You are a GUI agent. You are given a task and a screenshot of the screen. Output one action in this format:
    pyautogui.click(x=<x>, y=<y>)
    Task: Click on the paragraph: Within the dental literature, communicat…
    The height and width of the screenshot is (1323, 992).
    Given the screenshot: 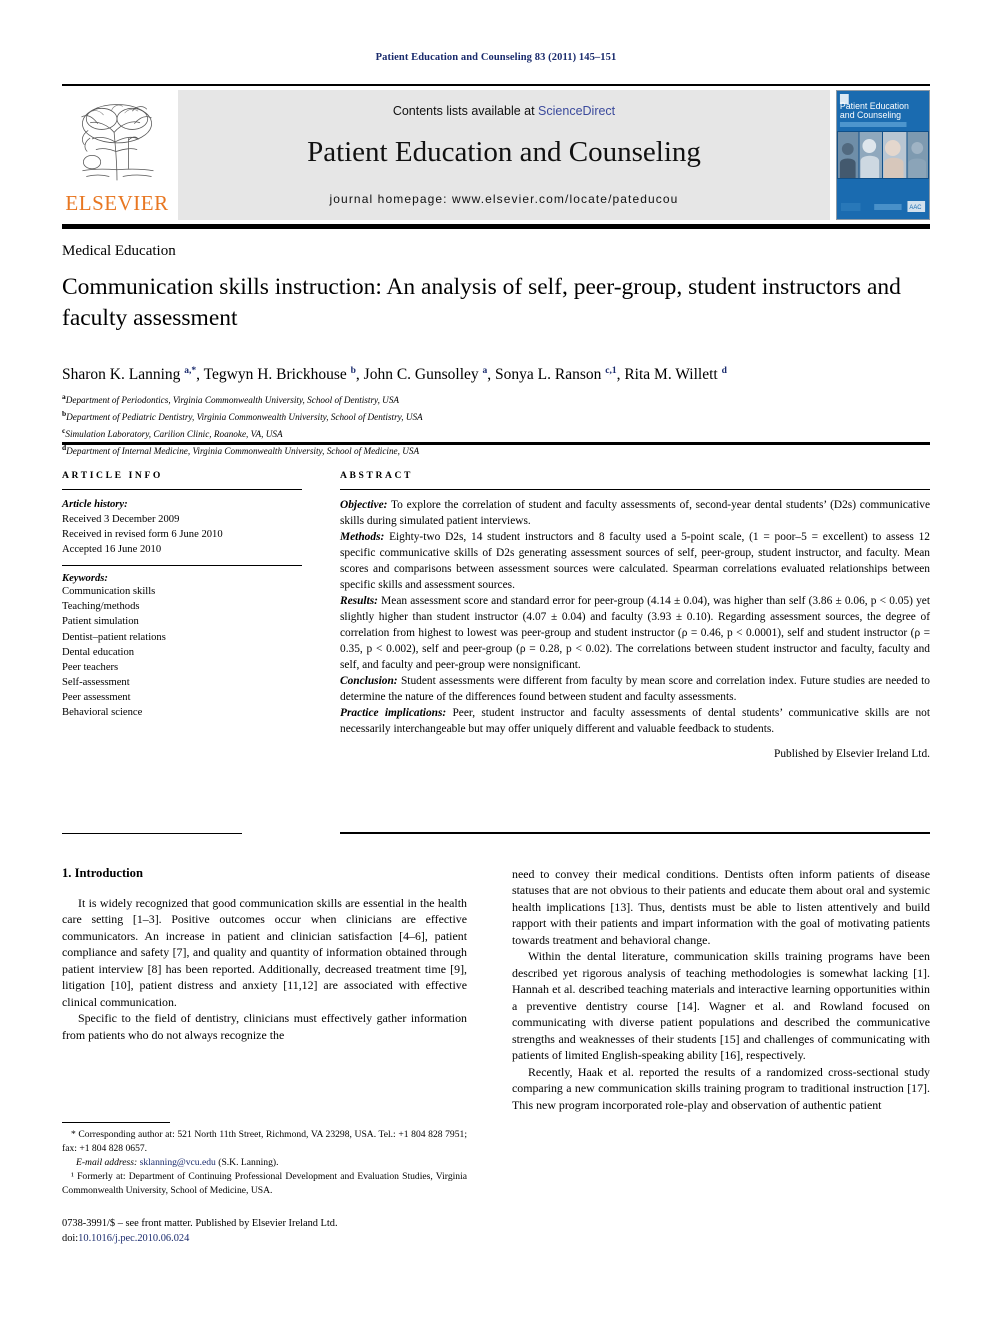 What is the action you would take?
    pyautogui.click(x=721, y=1006)
    